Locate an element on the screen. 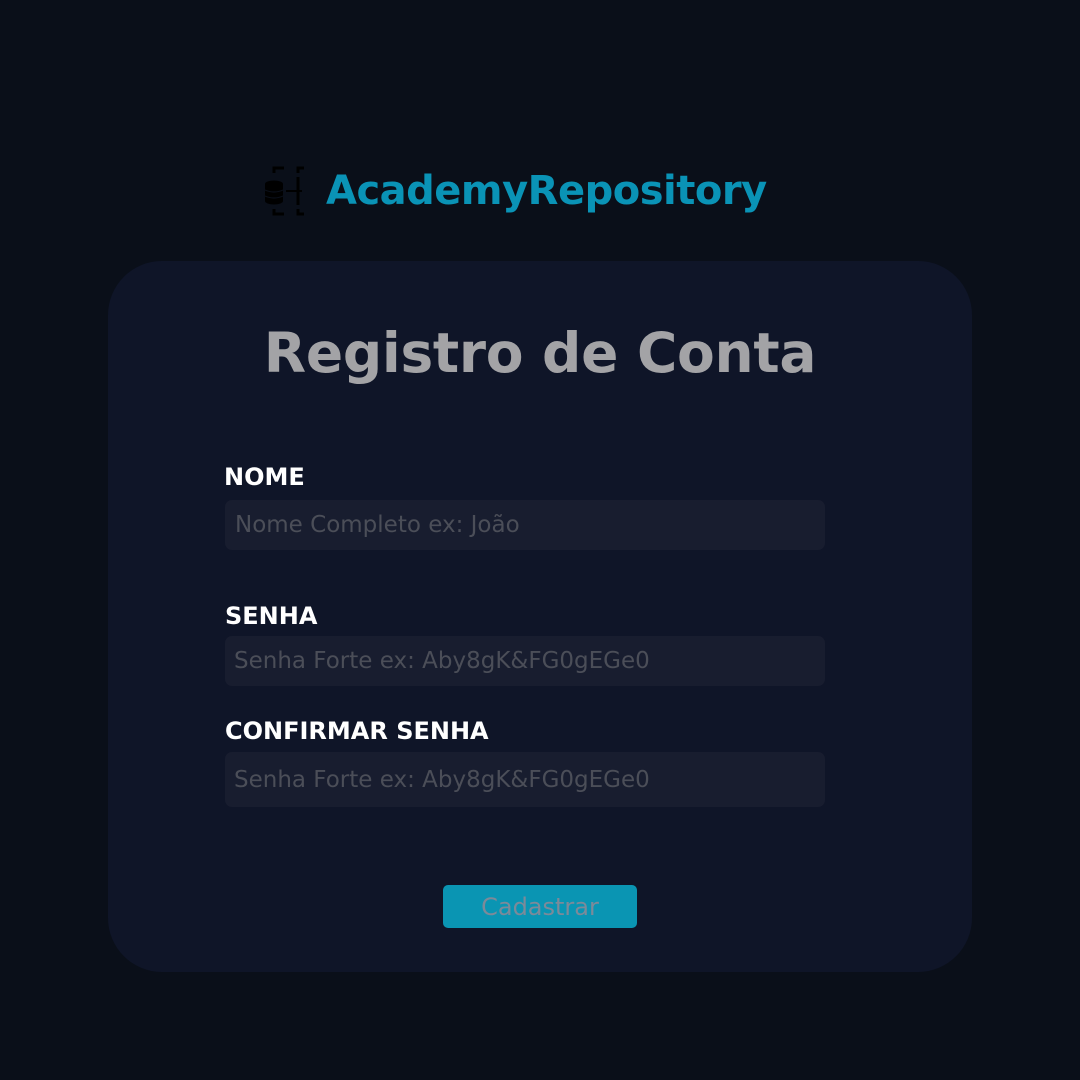 This screenshot has height=1080, width=1080. brand-name: AcademyRepository is located at coordinates (546, 191).